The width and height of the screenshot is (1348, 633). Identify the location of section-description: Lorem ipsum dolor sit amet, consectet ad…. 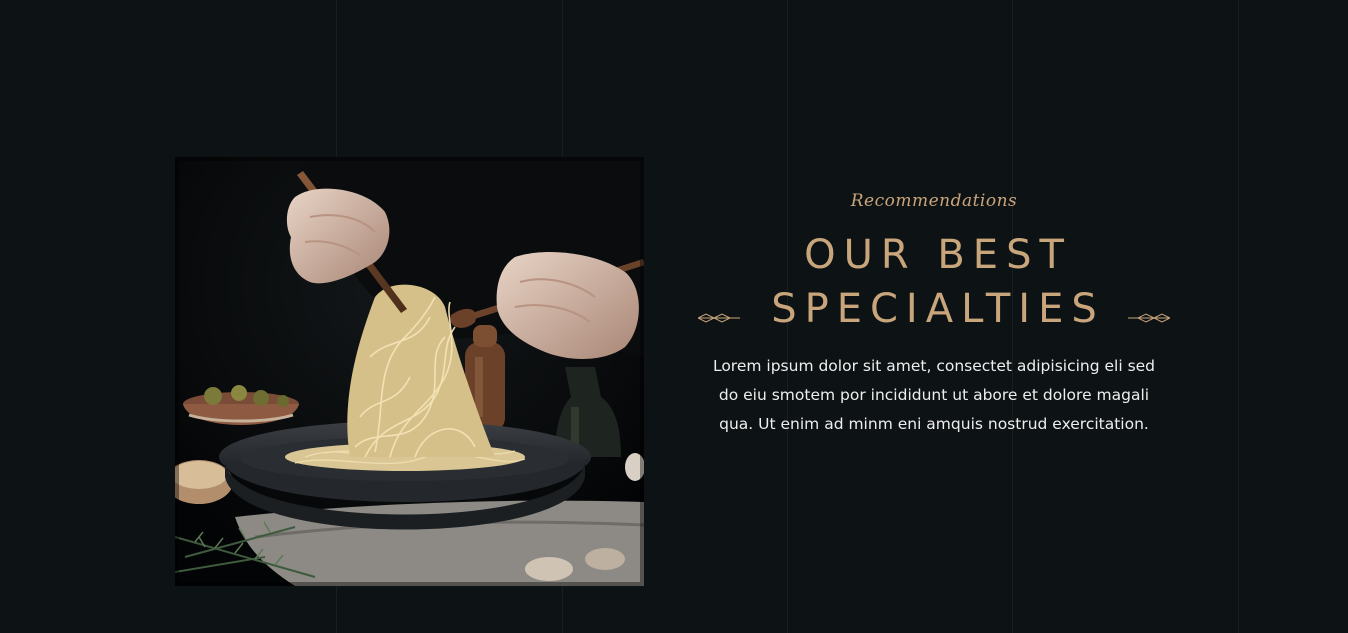
(934, 395).